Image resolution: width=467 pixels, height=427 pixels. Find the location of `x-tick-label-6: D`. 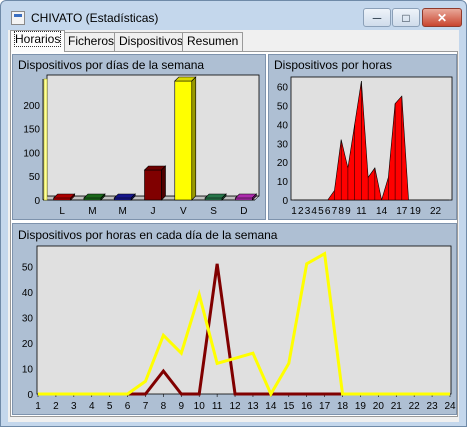

x-tick-label-6: D is located at coordinates (243, 211).